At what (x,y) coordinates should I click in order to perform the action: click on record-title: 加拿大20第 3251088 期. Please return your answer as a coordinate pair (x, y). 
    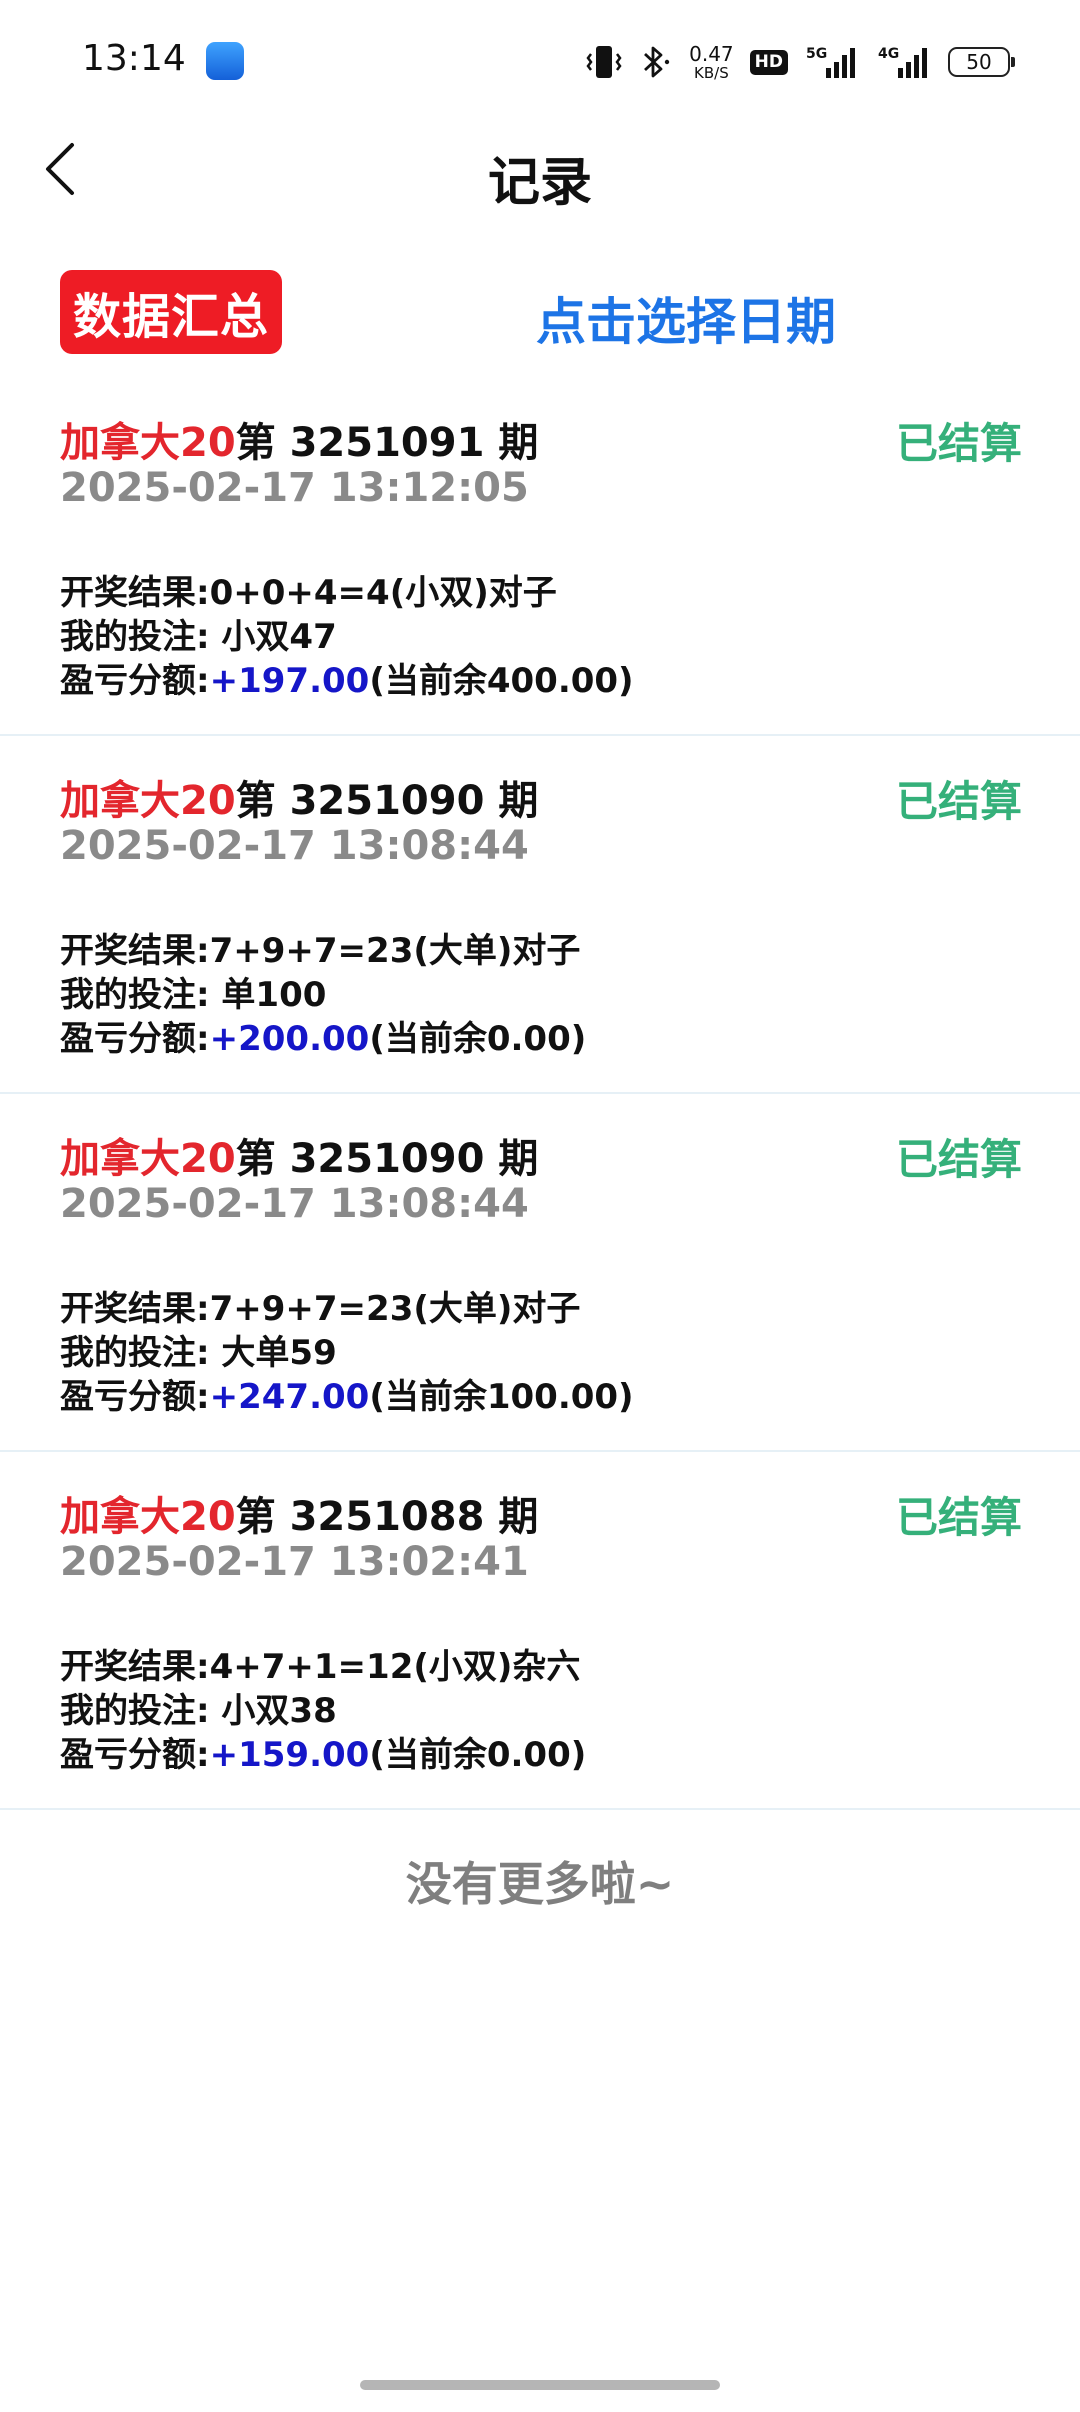
    Looking at the image, I should click on (299, 1513).